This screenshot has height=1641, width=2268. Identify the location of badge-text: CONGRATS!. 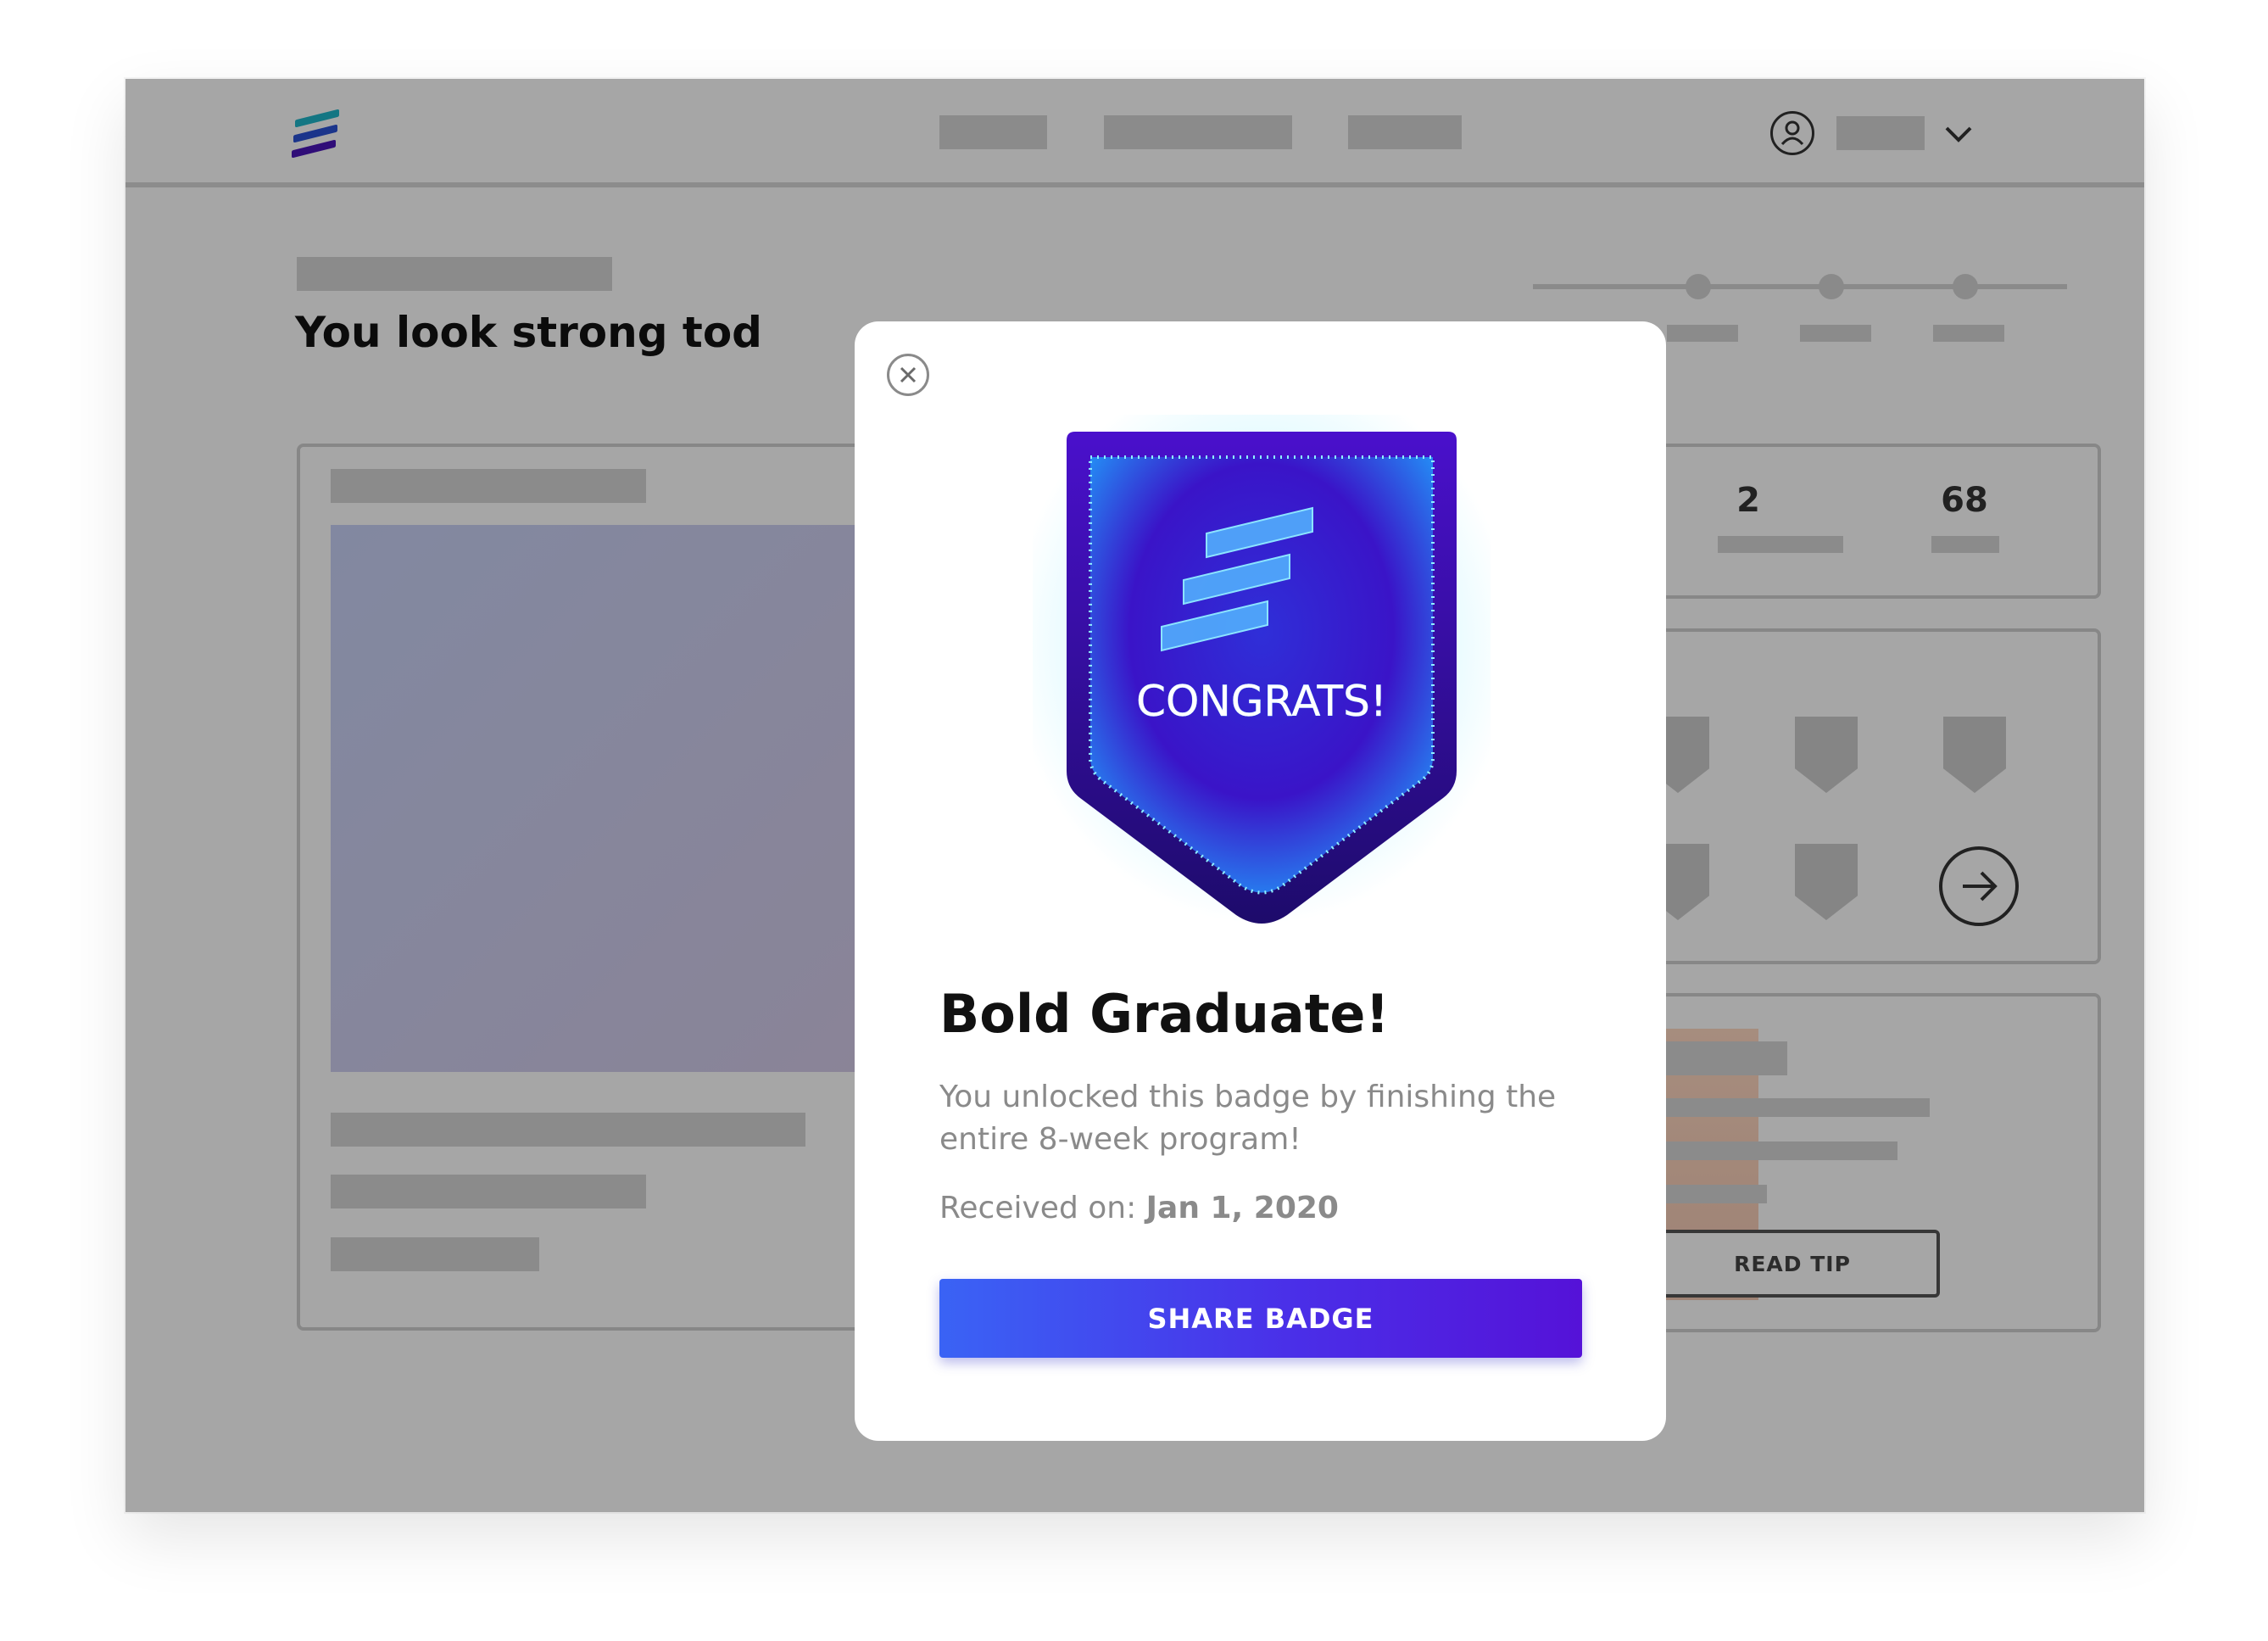
(1261, 701).